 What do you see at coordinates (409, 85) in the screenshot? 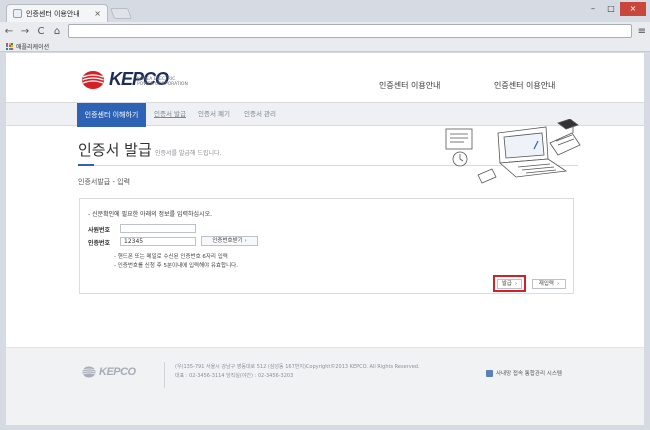
I see `gnb-item-guide-1: 인증센터 이용안내` at bounding box center [409, 85].